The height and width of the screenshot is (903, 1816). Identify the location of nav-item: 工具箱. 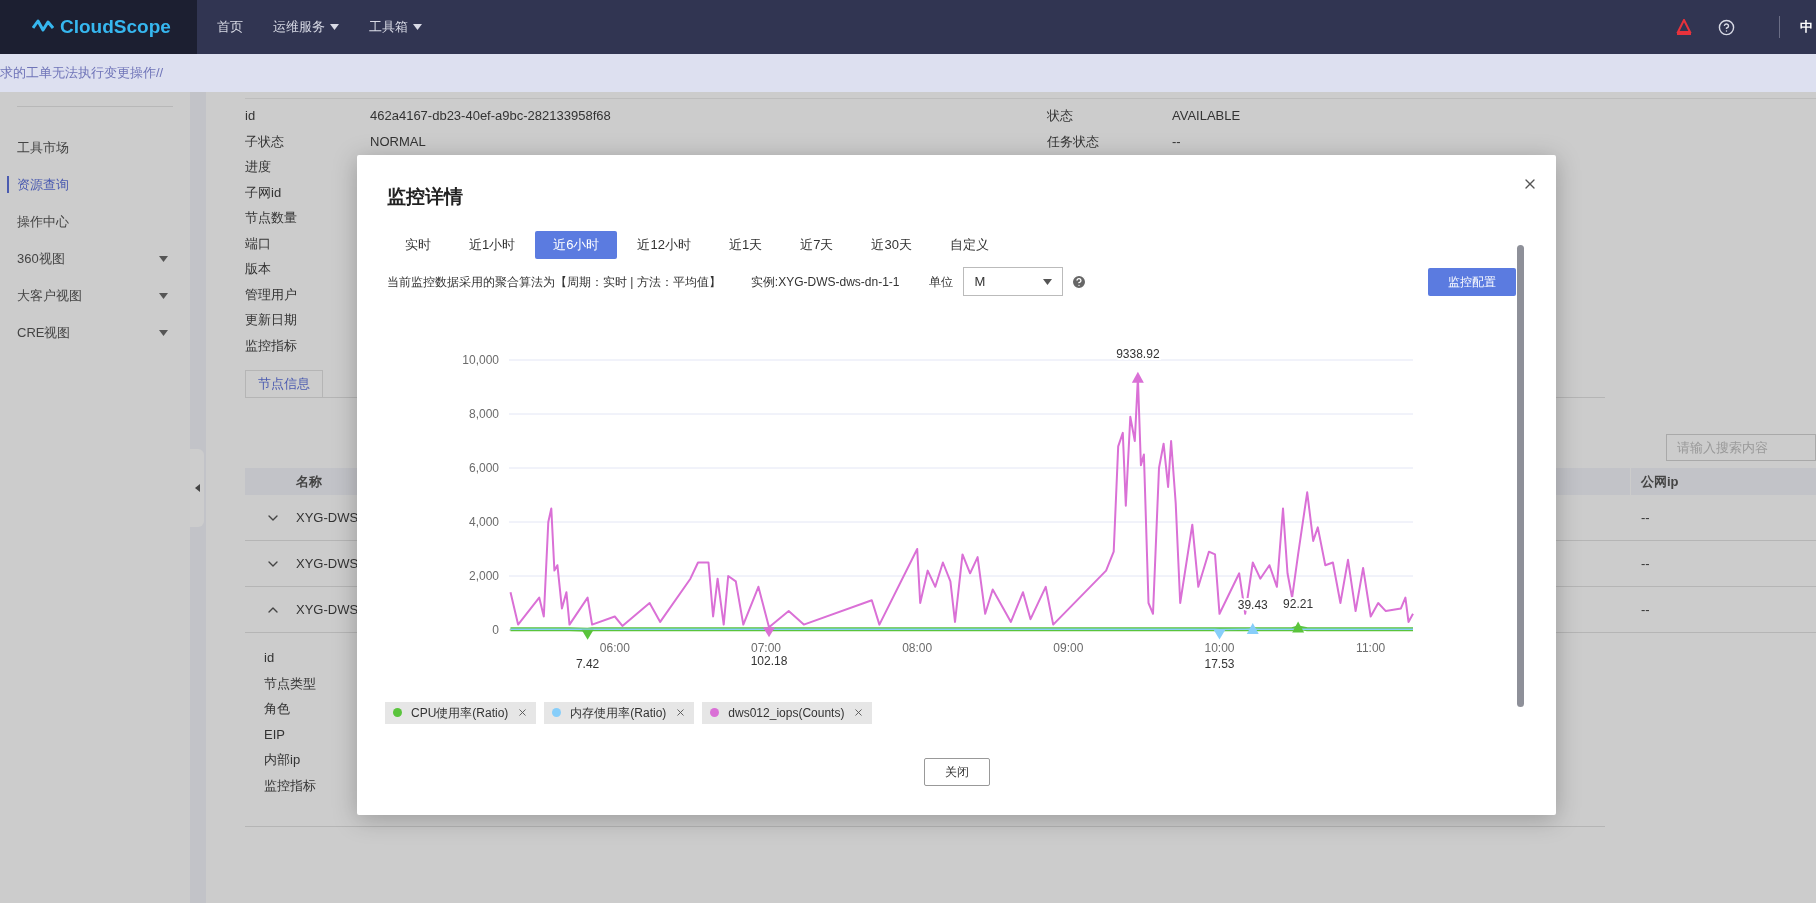
(395, 27).